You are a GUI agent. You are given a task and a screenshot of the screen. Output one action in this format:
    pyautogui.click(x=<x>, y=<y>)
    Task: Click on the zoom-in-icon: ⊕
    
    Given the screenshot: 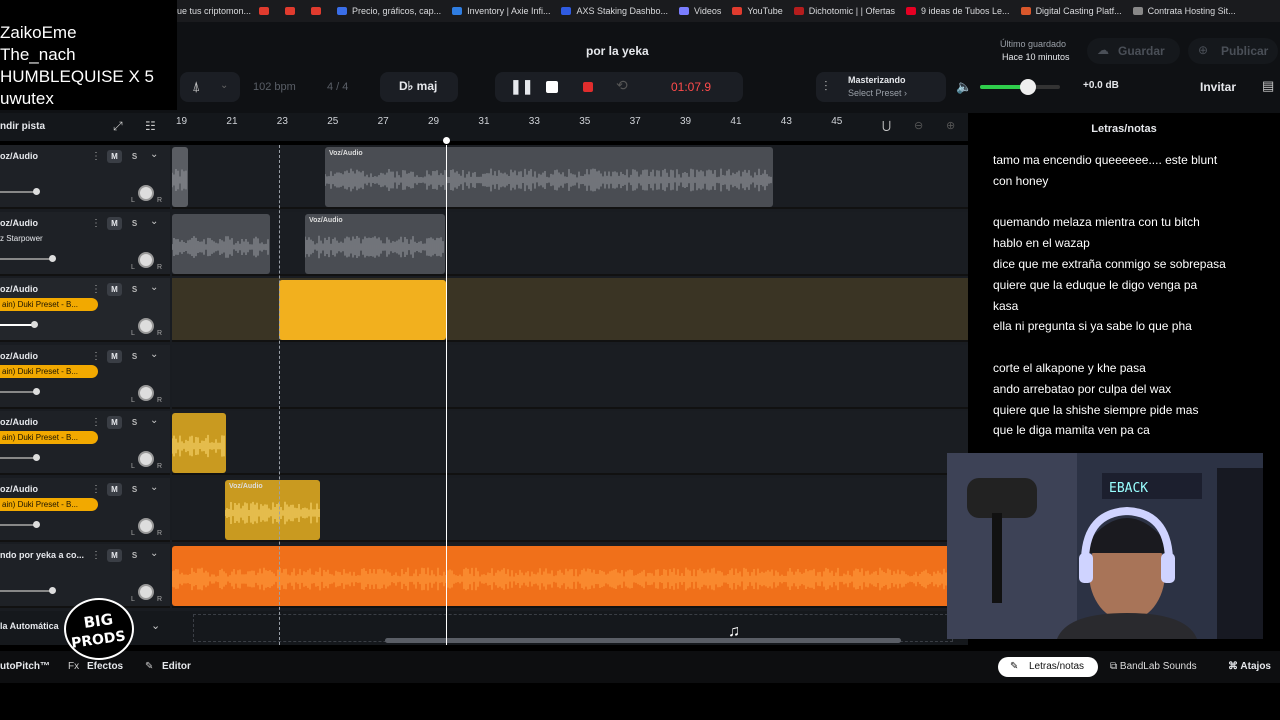 What is the action you would take?
    pyautogui.click(x=950, y=125)
    